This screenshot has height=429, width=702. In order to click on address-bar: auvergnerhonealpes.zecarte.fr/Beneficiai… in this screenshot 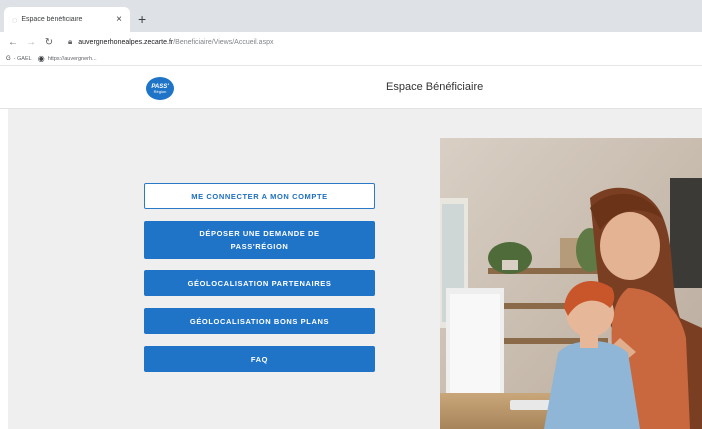, I will do `click(175, 42)`.